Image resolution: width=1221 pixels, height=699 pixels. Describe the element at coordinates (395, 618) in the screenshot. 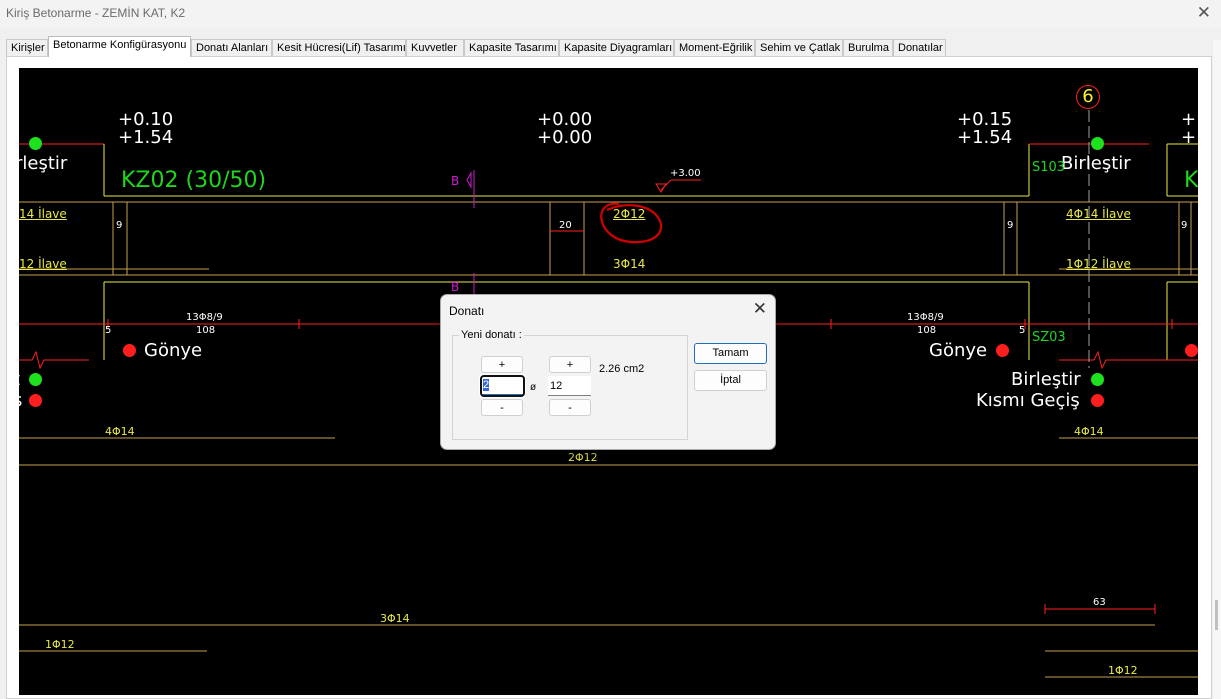

I see `bar-label: 3Φ14` at that location.